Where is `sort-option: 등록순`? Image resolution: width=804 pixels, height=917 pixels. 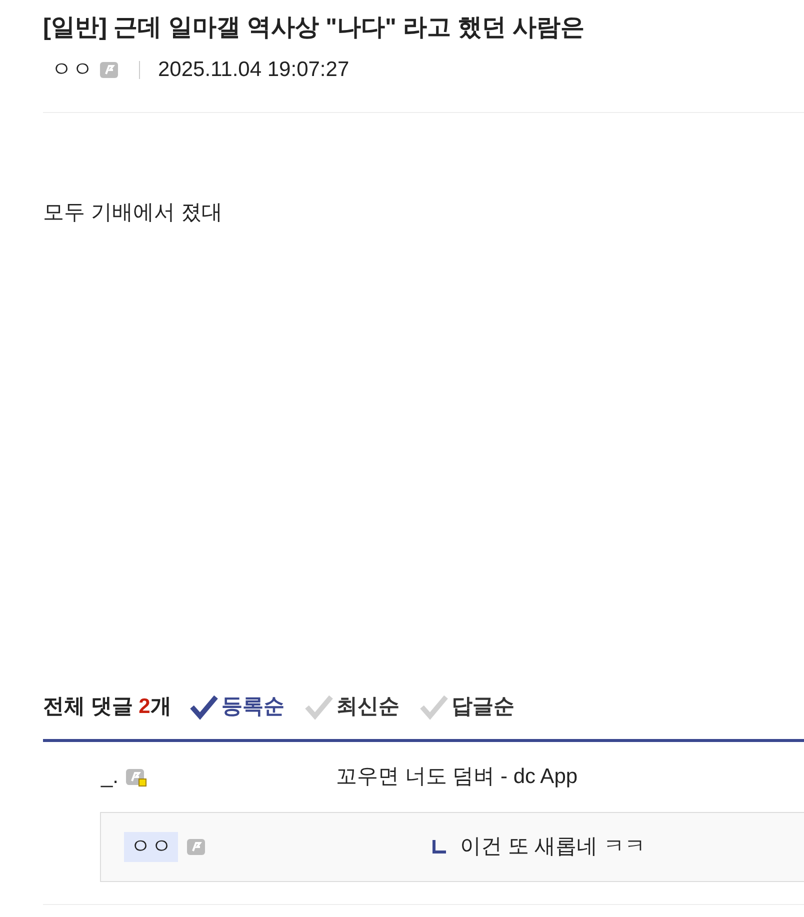
sort-option: 등록순 is located at coordinates (236, 706).